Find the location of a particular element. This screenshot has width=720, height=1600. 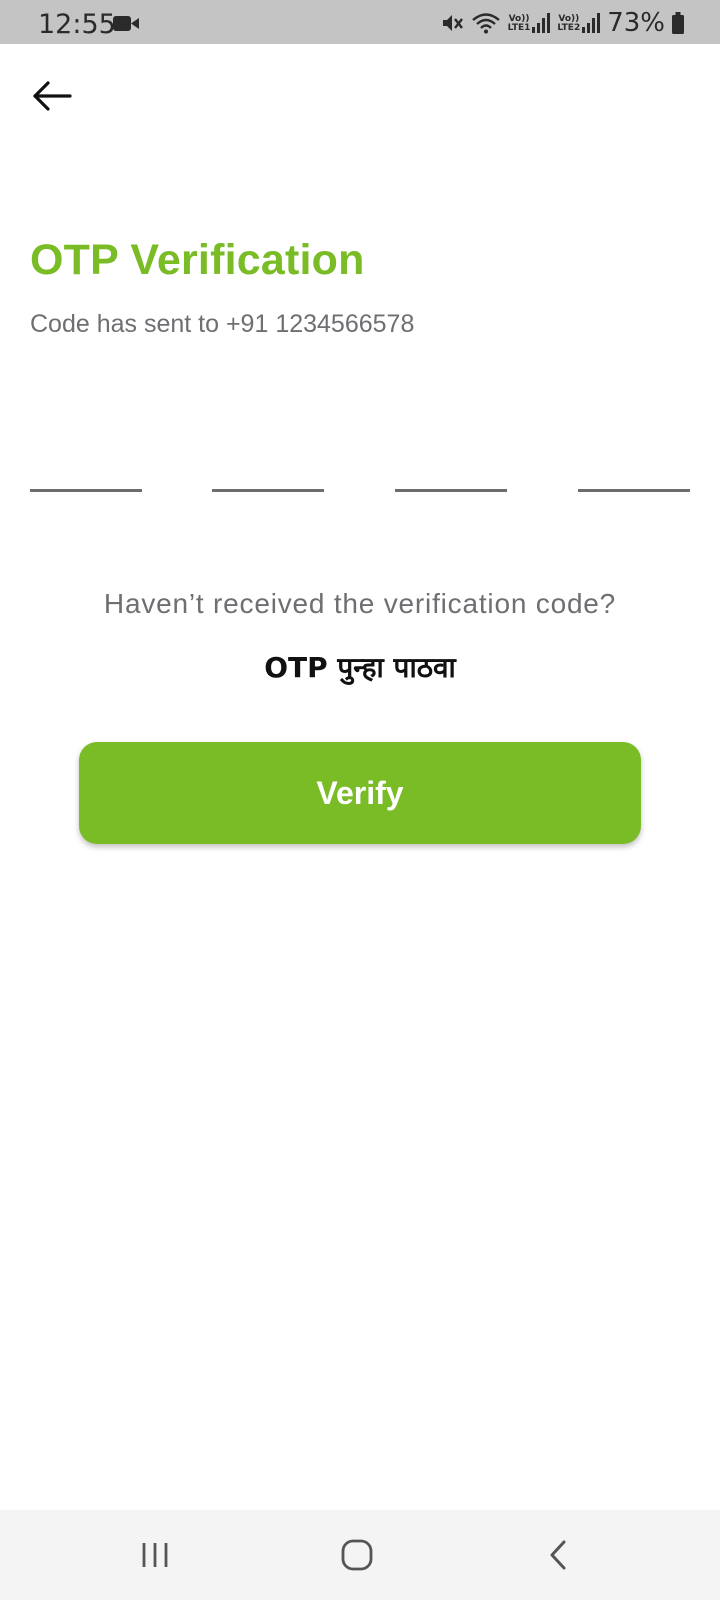

back-nav-button is located at coordinates (558, 1555).